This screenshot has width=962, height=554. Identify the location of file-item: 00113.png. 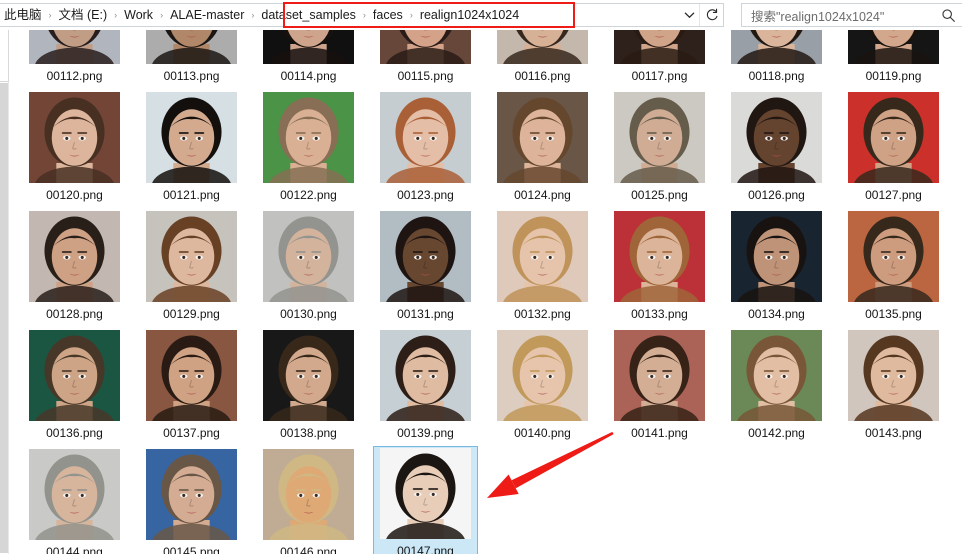
(191, 58).